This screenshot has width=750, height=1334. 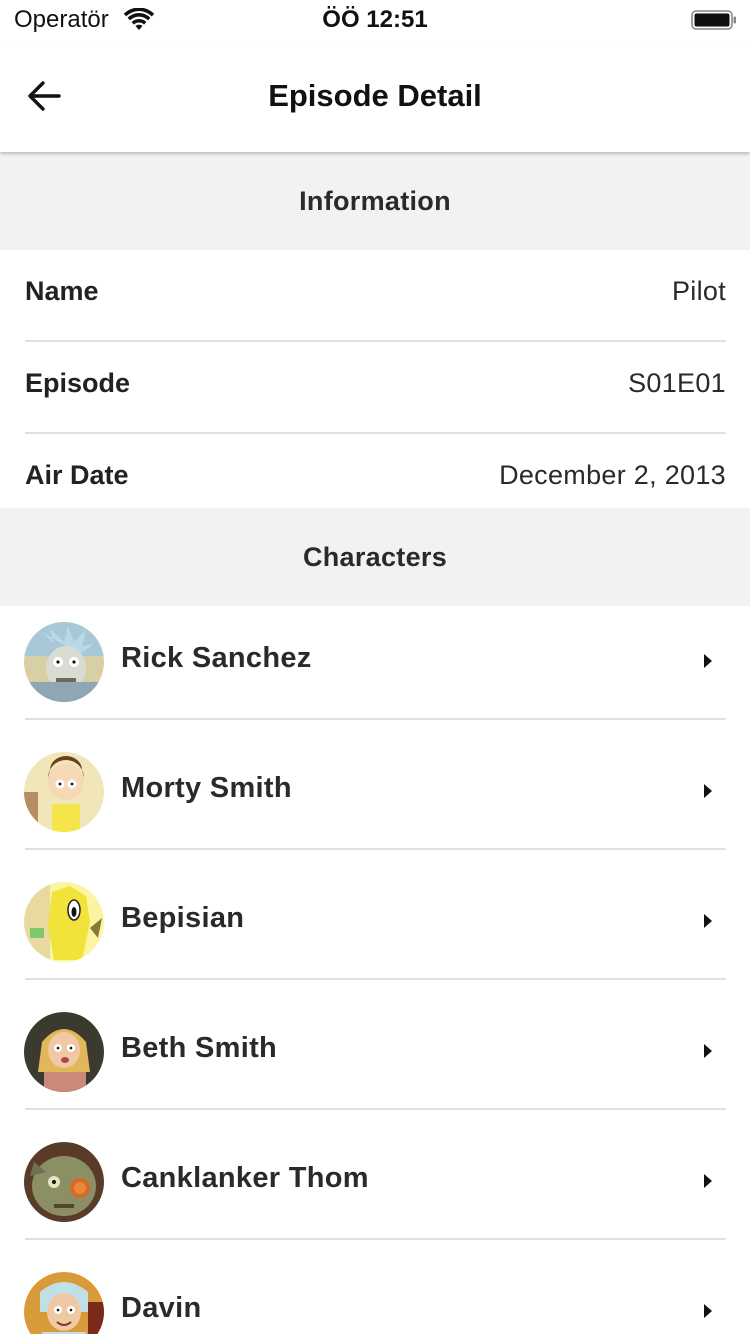 I want to click on character-row-davin: Davin, so click(x=375, y=1295).